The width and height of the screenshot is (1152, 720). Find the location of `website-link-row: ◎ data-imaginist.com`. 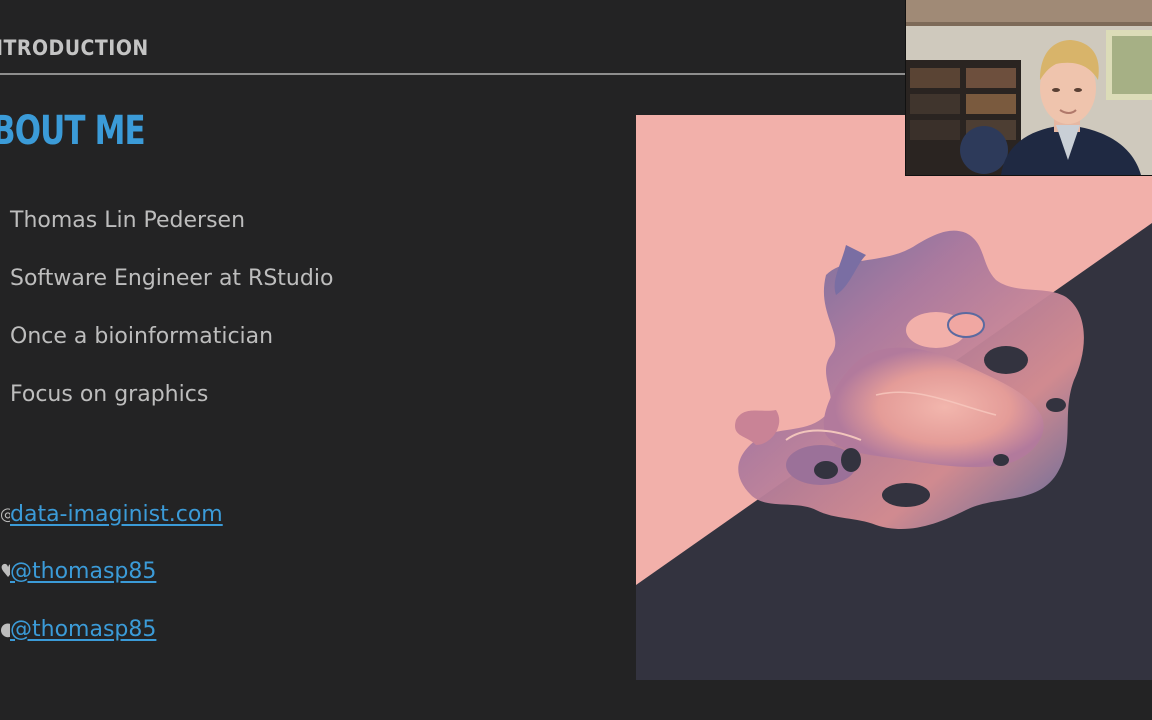

website-link-row: ◎ data-imaginist.com is located at coordinates (111, 514).